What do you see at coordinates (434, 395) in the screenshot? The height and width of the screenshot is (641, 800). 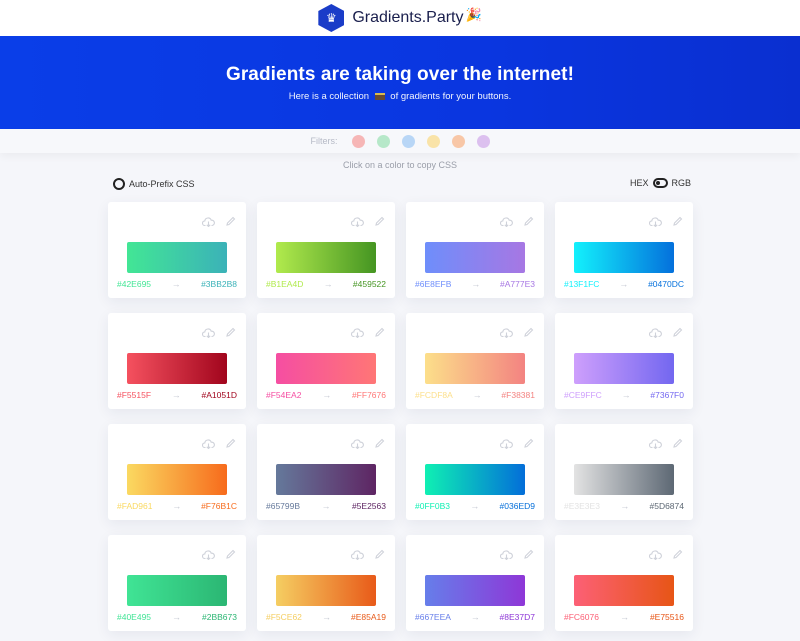 I see `color-from-code: #FCDF8A` at bounding box center [434, 395].